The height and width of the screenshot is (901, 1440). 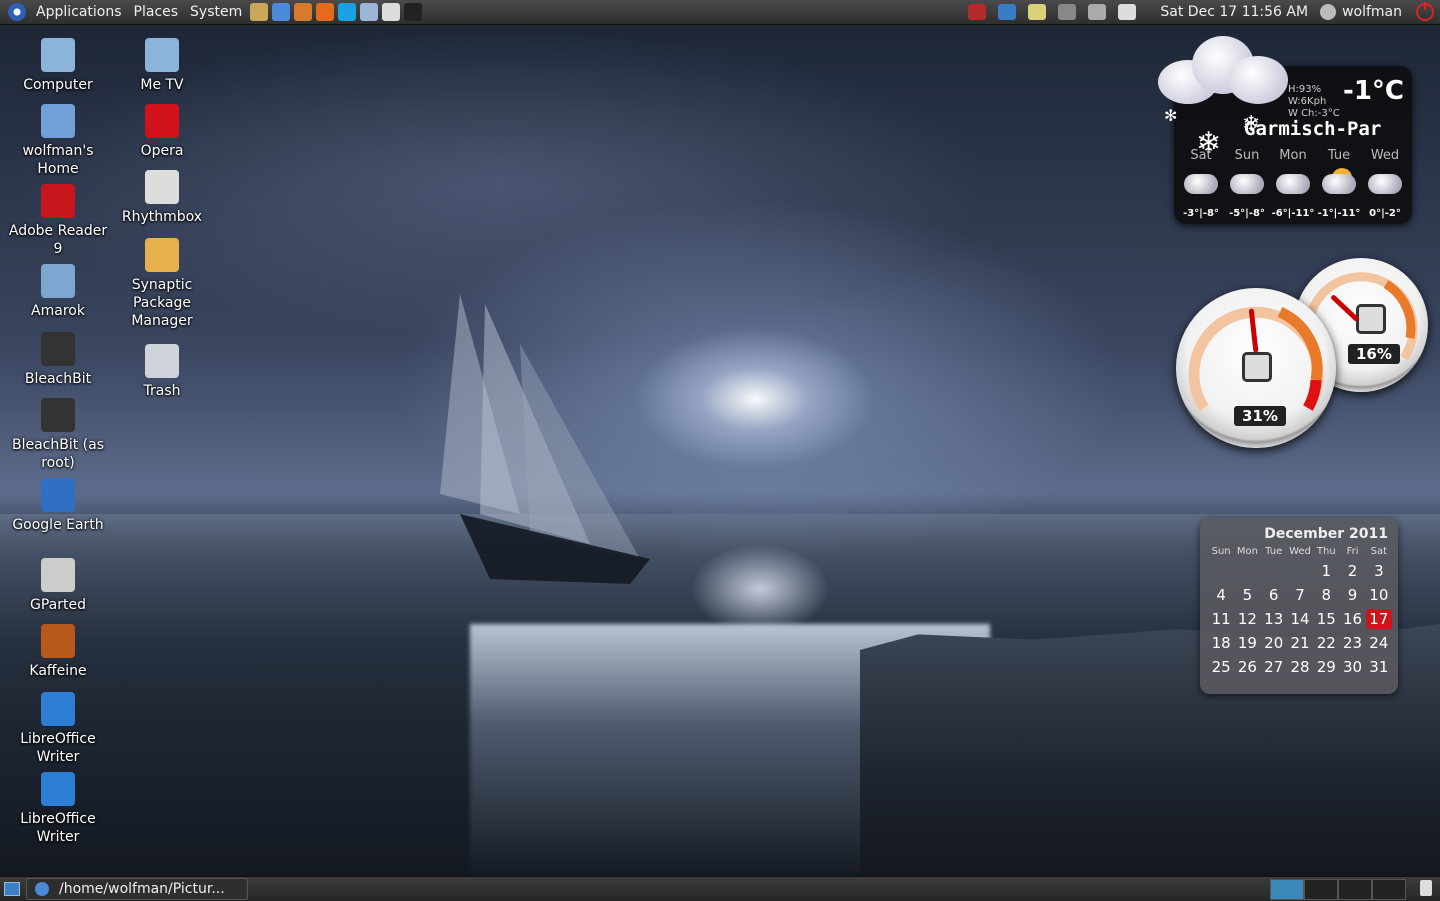 What do you see at coordinates (1378, 619) in the screenshot?
I see `calendar-today: 17` at bounding box center [1378, 619].